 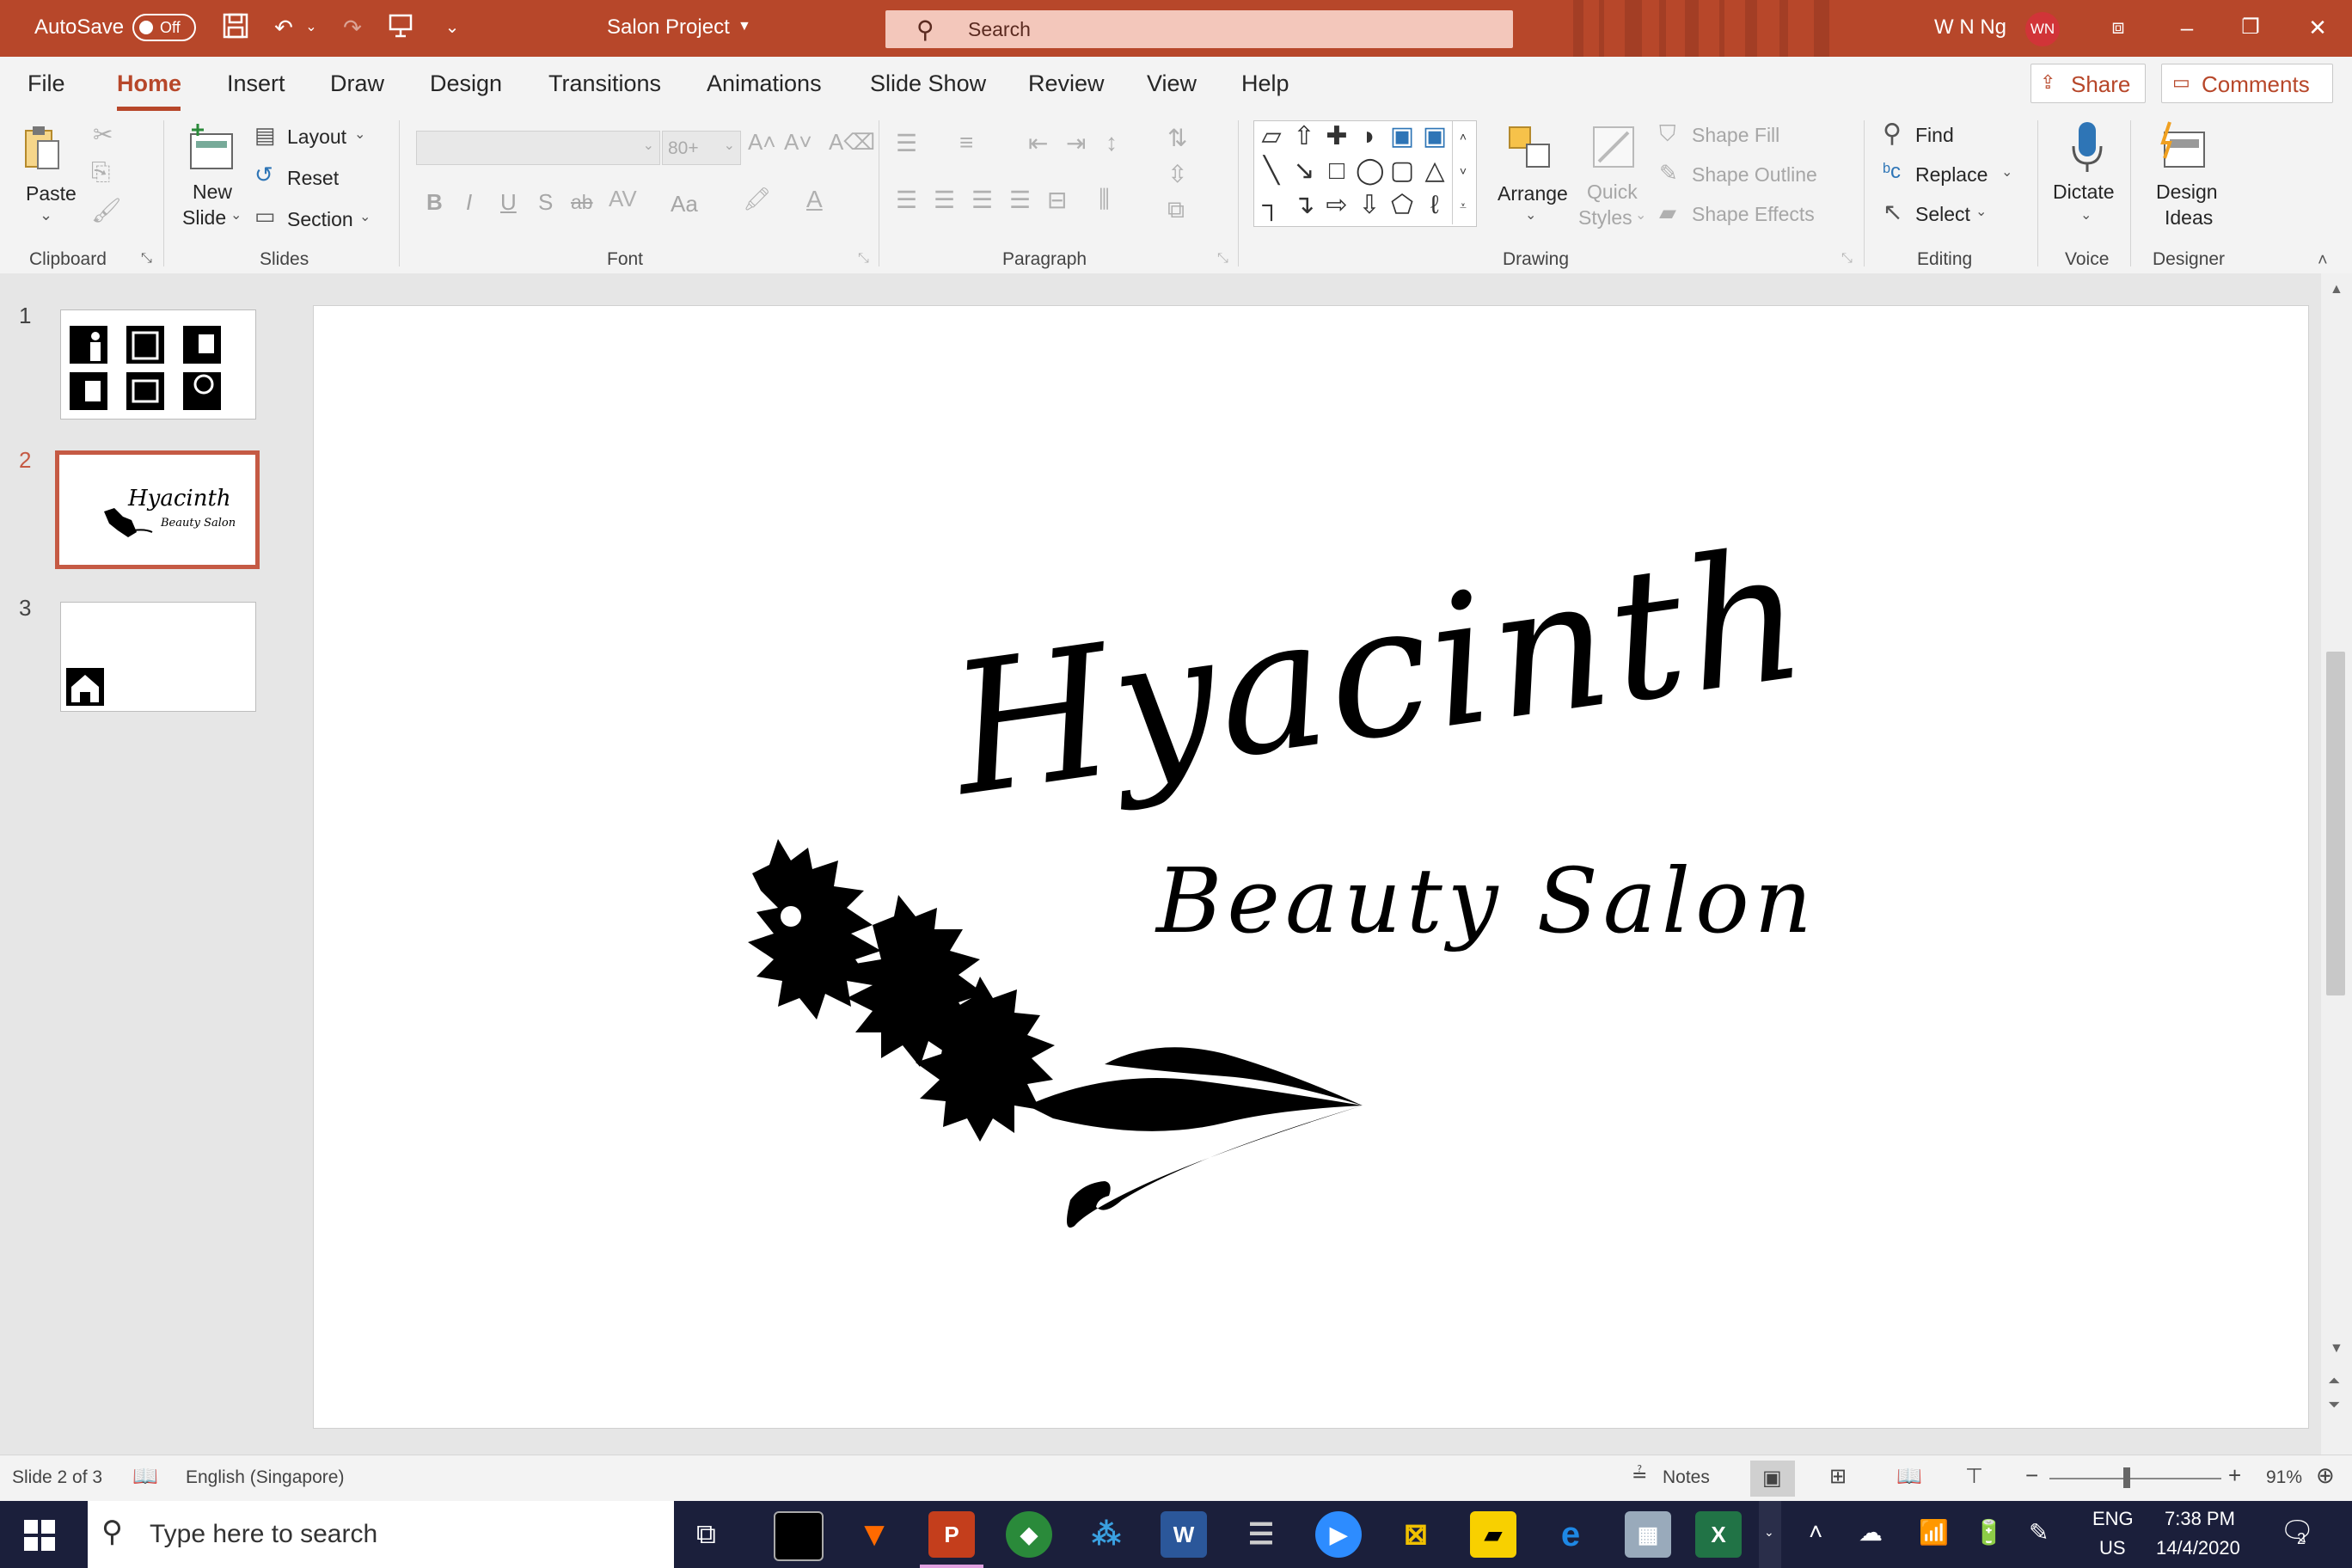 I want to click on dictate-label: Dictate, so click(x=2084, y=192).